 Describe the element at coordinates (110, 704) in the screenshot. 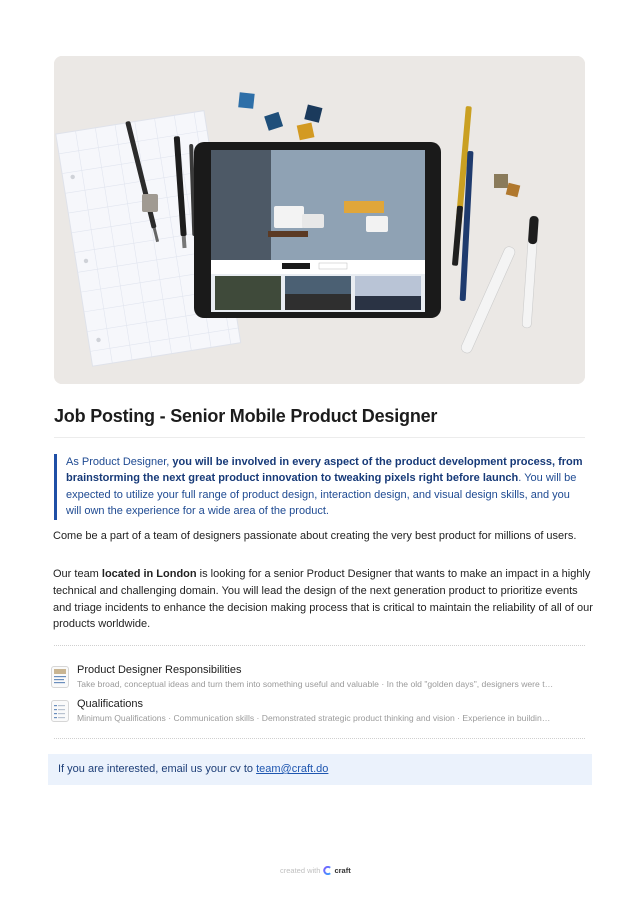

I see `card-title: Qualifications` at that location.